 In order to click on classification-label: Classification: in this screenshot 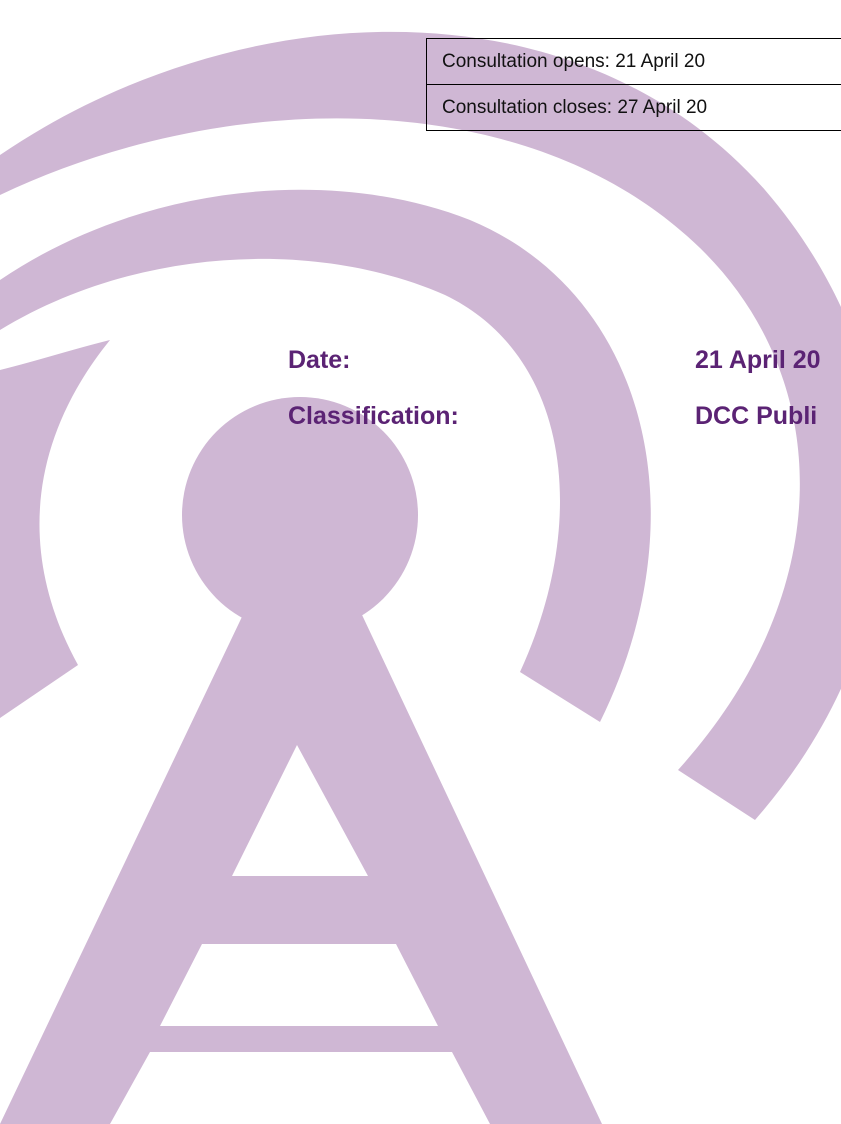, I will do `click(373, 416)`.